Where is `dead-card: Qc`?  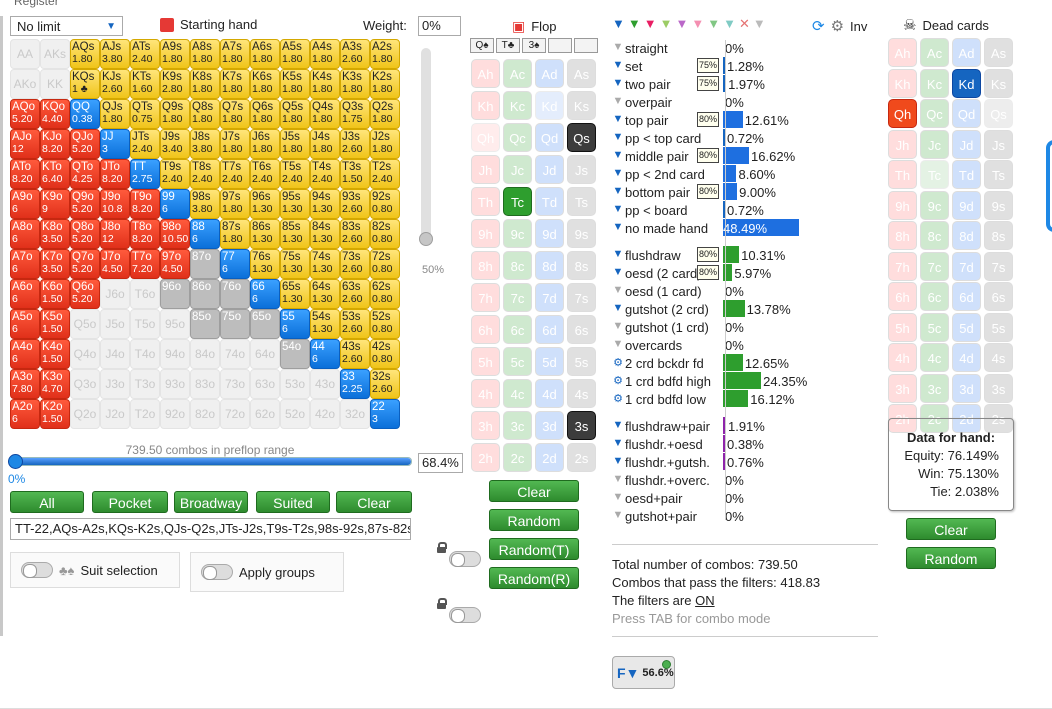 dead-card: Qc is located at coordinates (934, 113).